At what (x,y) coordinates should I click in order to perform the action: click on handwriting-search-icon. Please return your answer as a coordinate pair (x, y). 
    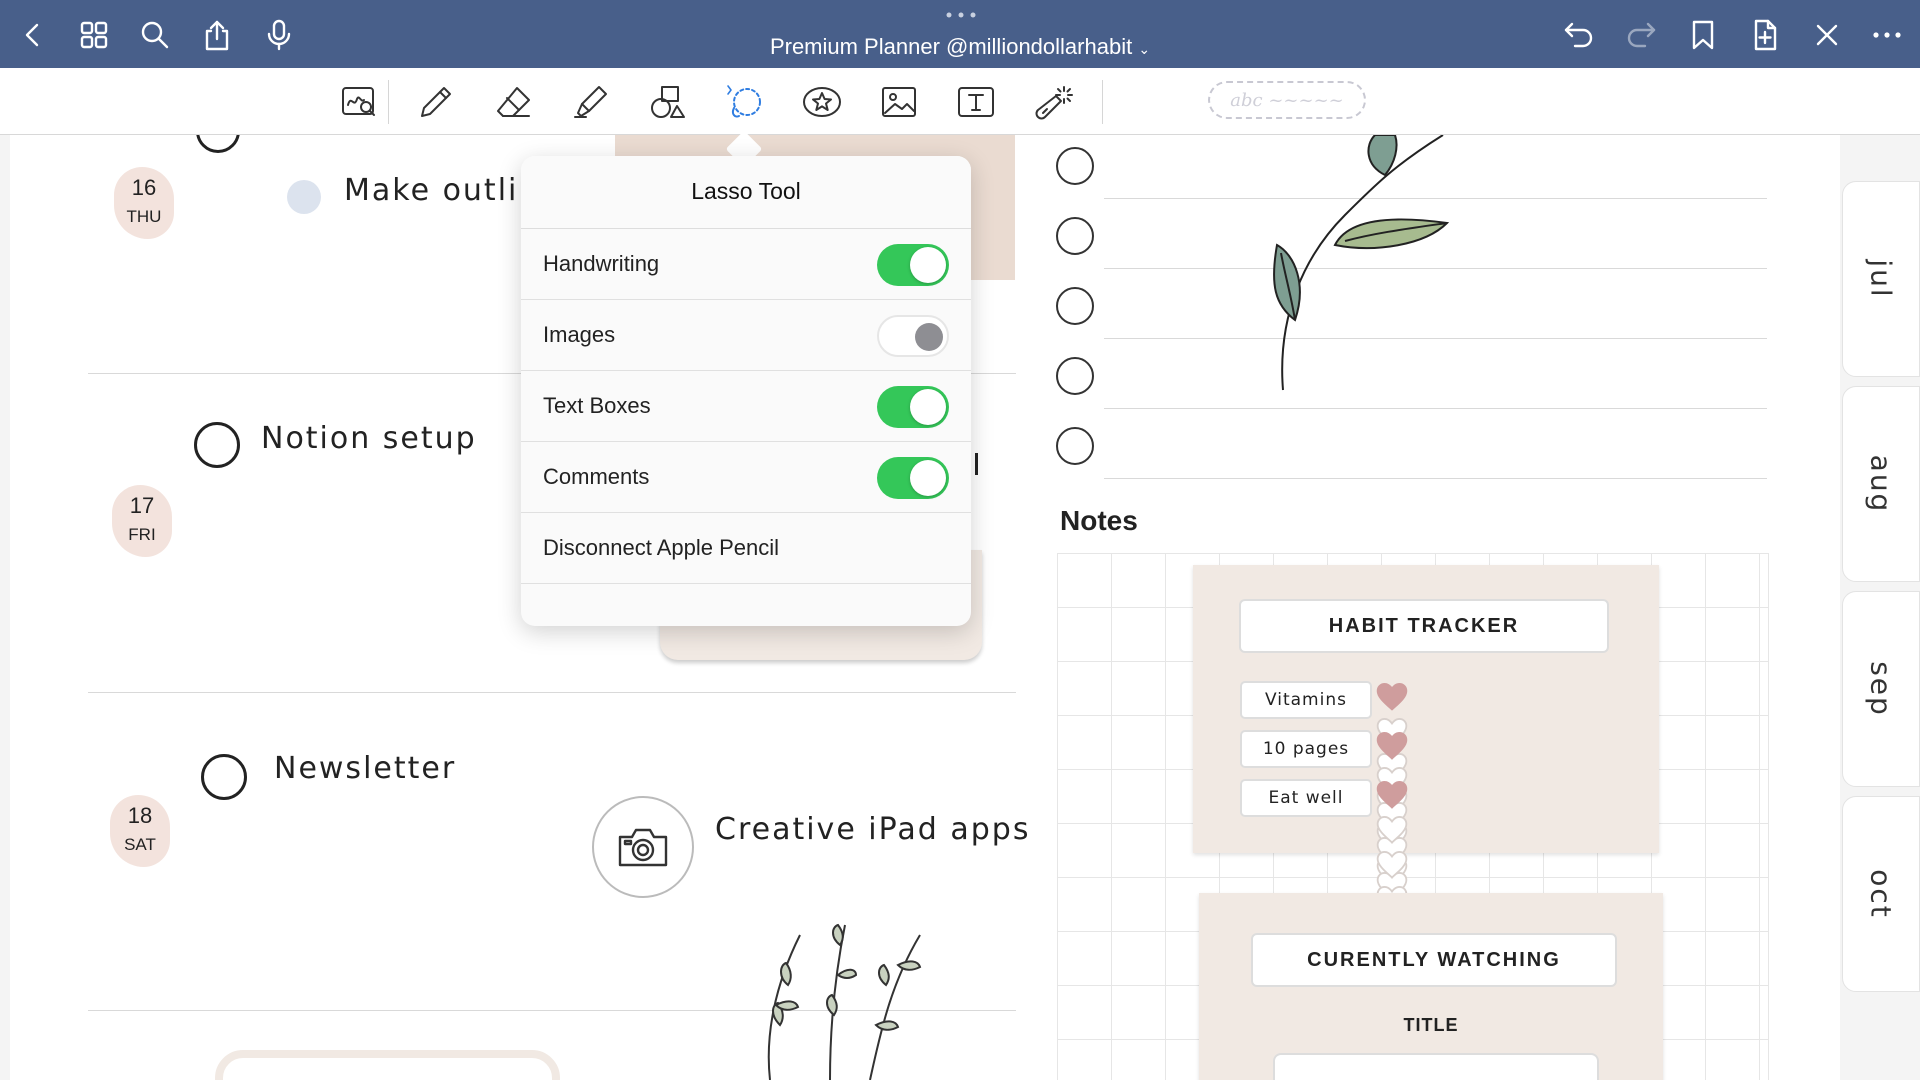
    Looking at the image, I should click on (358, 101).